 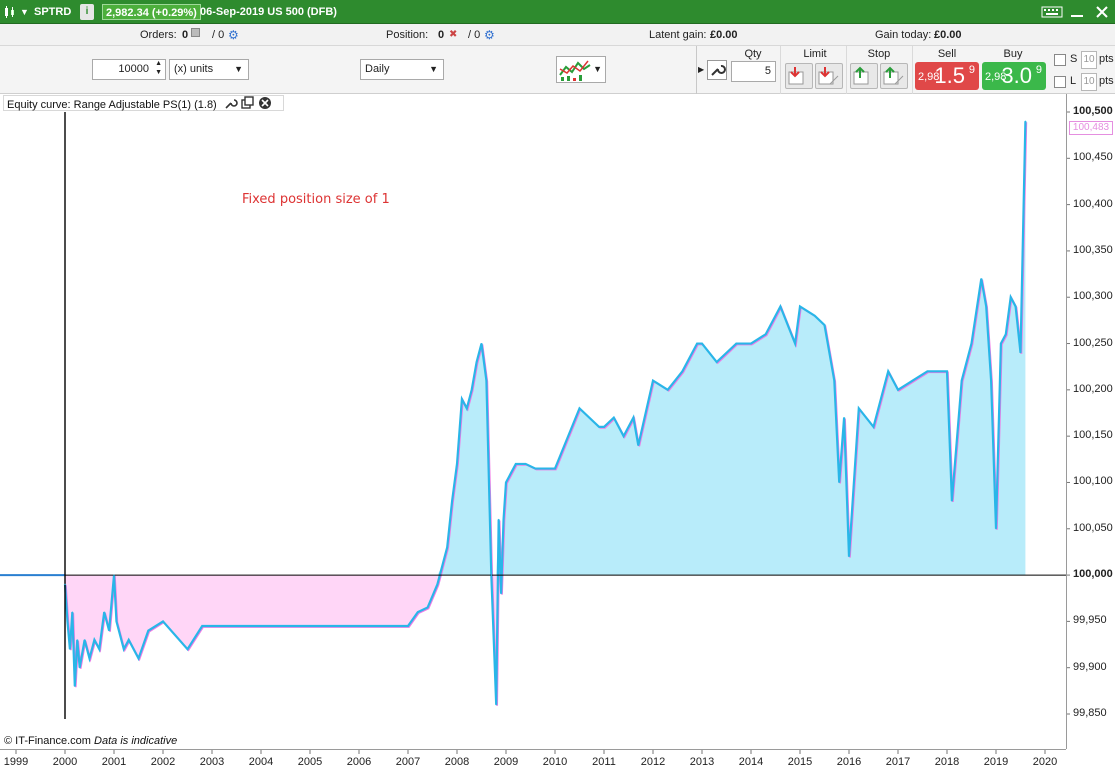 I want to click on stop-buy-button, so click(x=894, y=76).